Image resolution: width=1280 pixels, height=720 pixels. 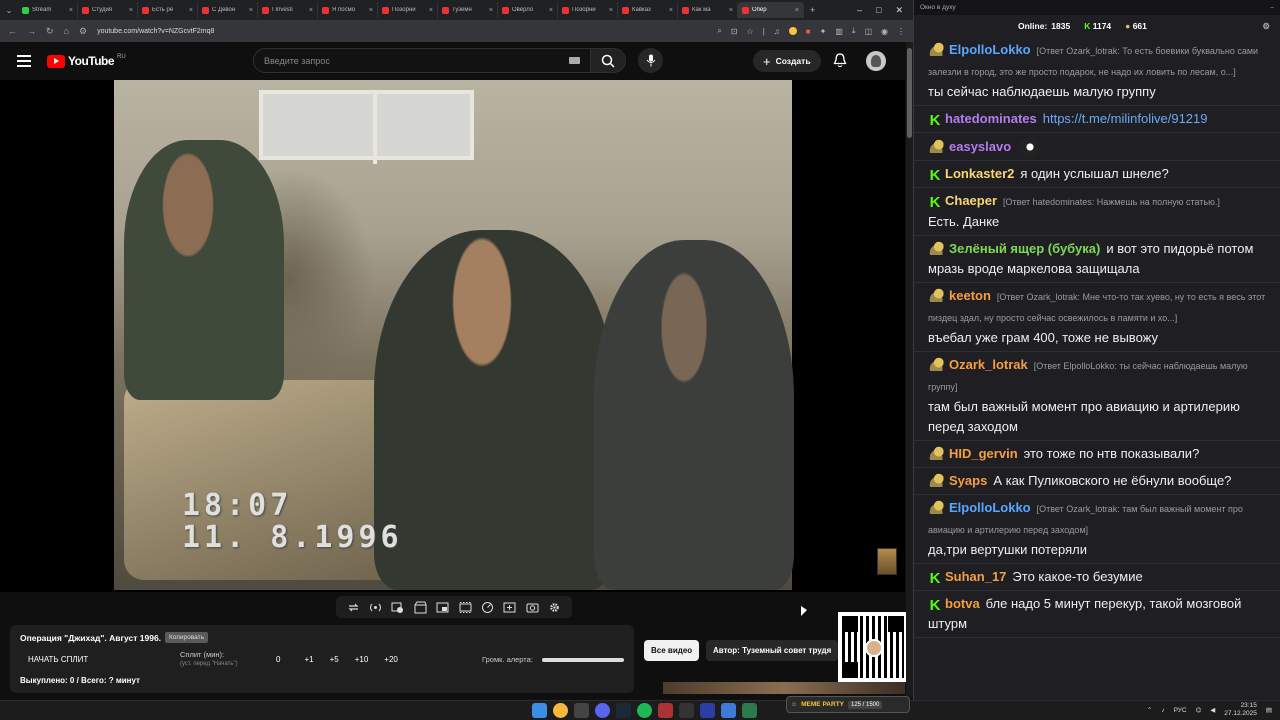 I want to click on create-button: + Создать, so click(x=787, y=61).